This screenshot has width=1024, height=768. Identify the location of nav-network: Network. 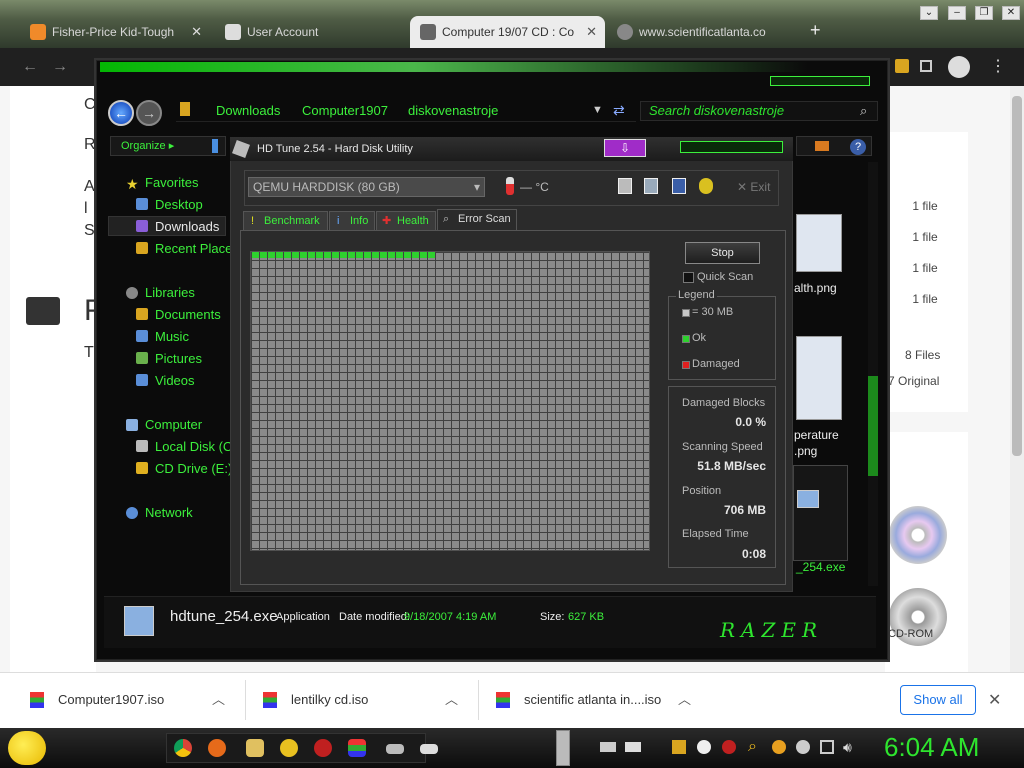
(169, 512).